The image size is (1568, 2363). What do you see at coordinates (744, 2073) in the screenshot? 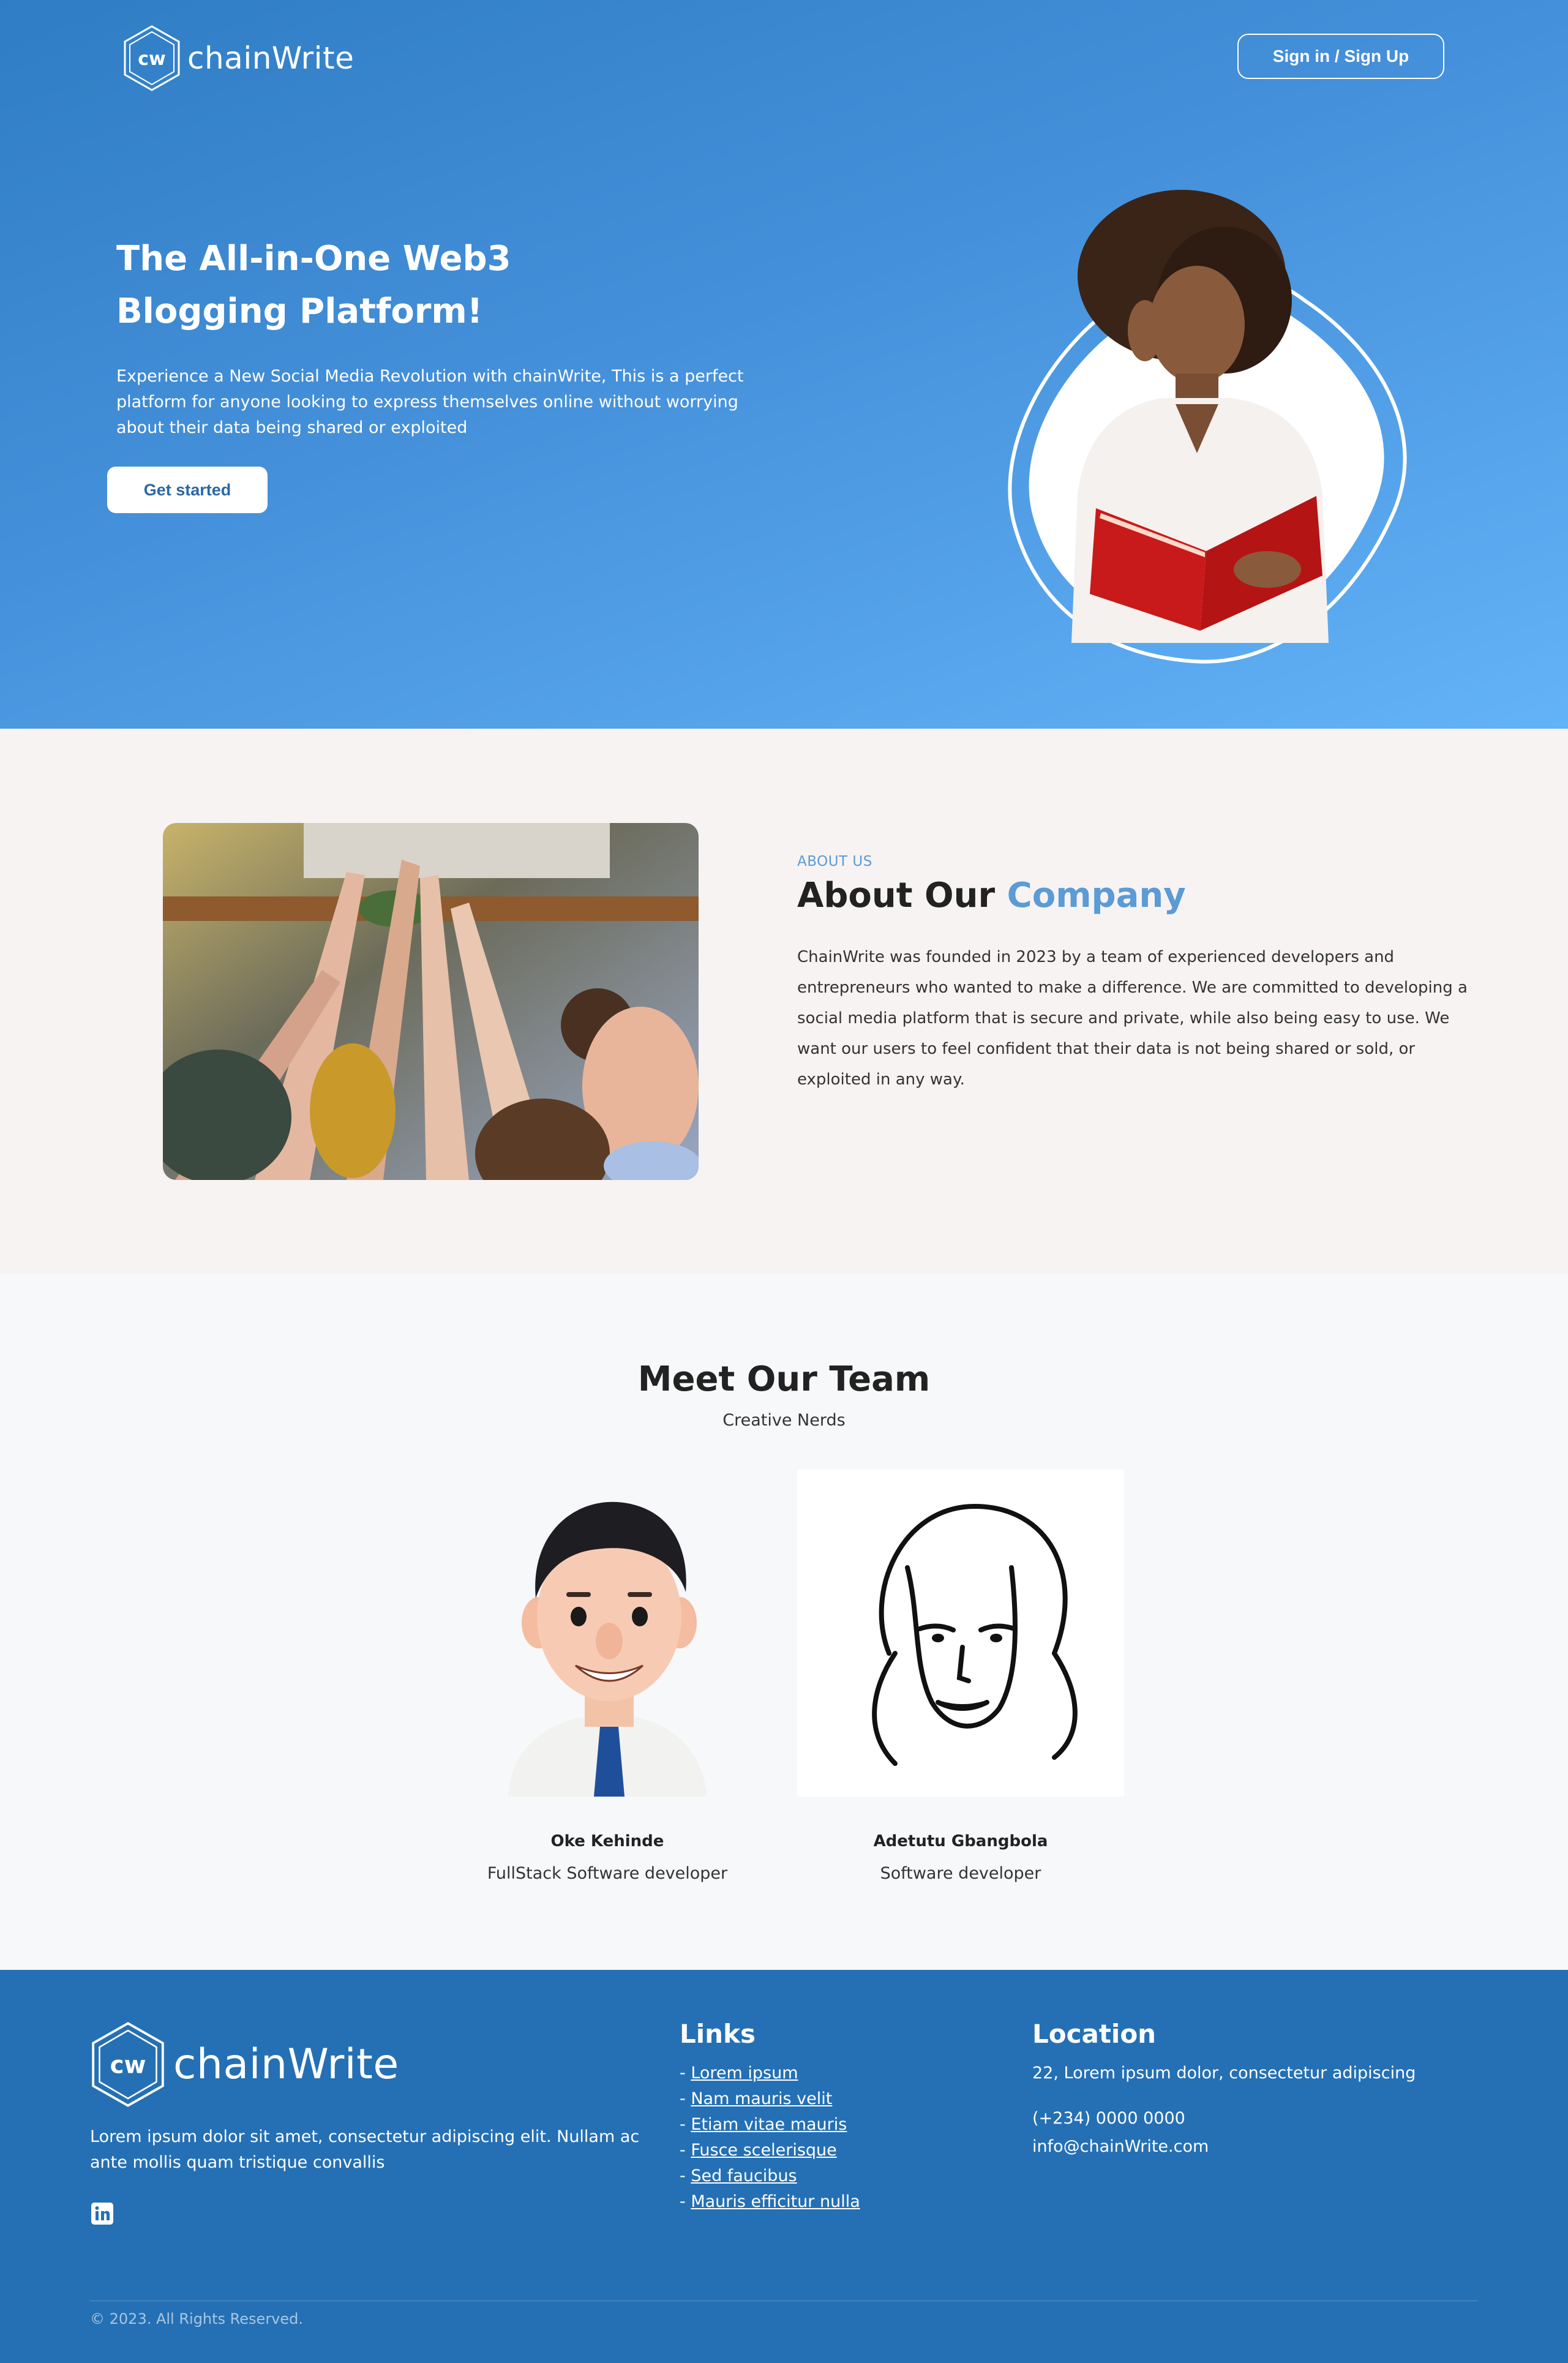
I see `footer-link: Lorem ipsum` at bounding box center [744, 2073].